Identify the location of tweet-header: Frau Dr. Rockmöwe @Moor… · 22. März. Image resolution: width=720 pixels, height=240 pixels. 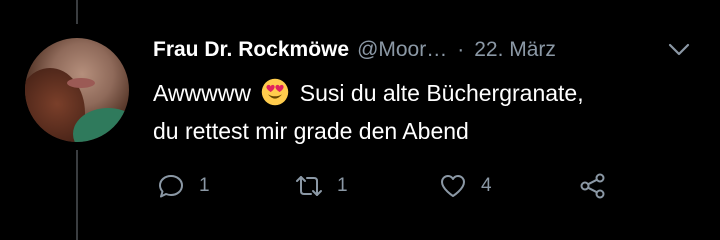
(354, 51).